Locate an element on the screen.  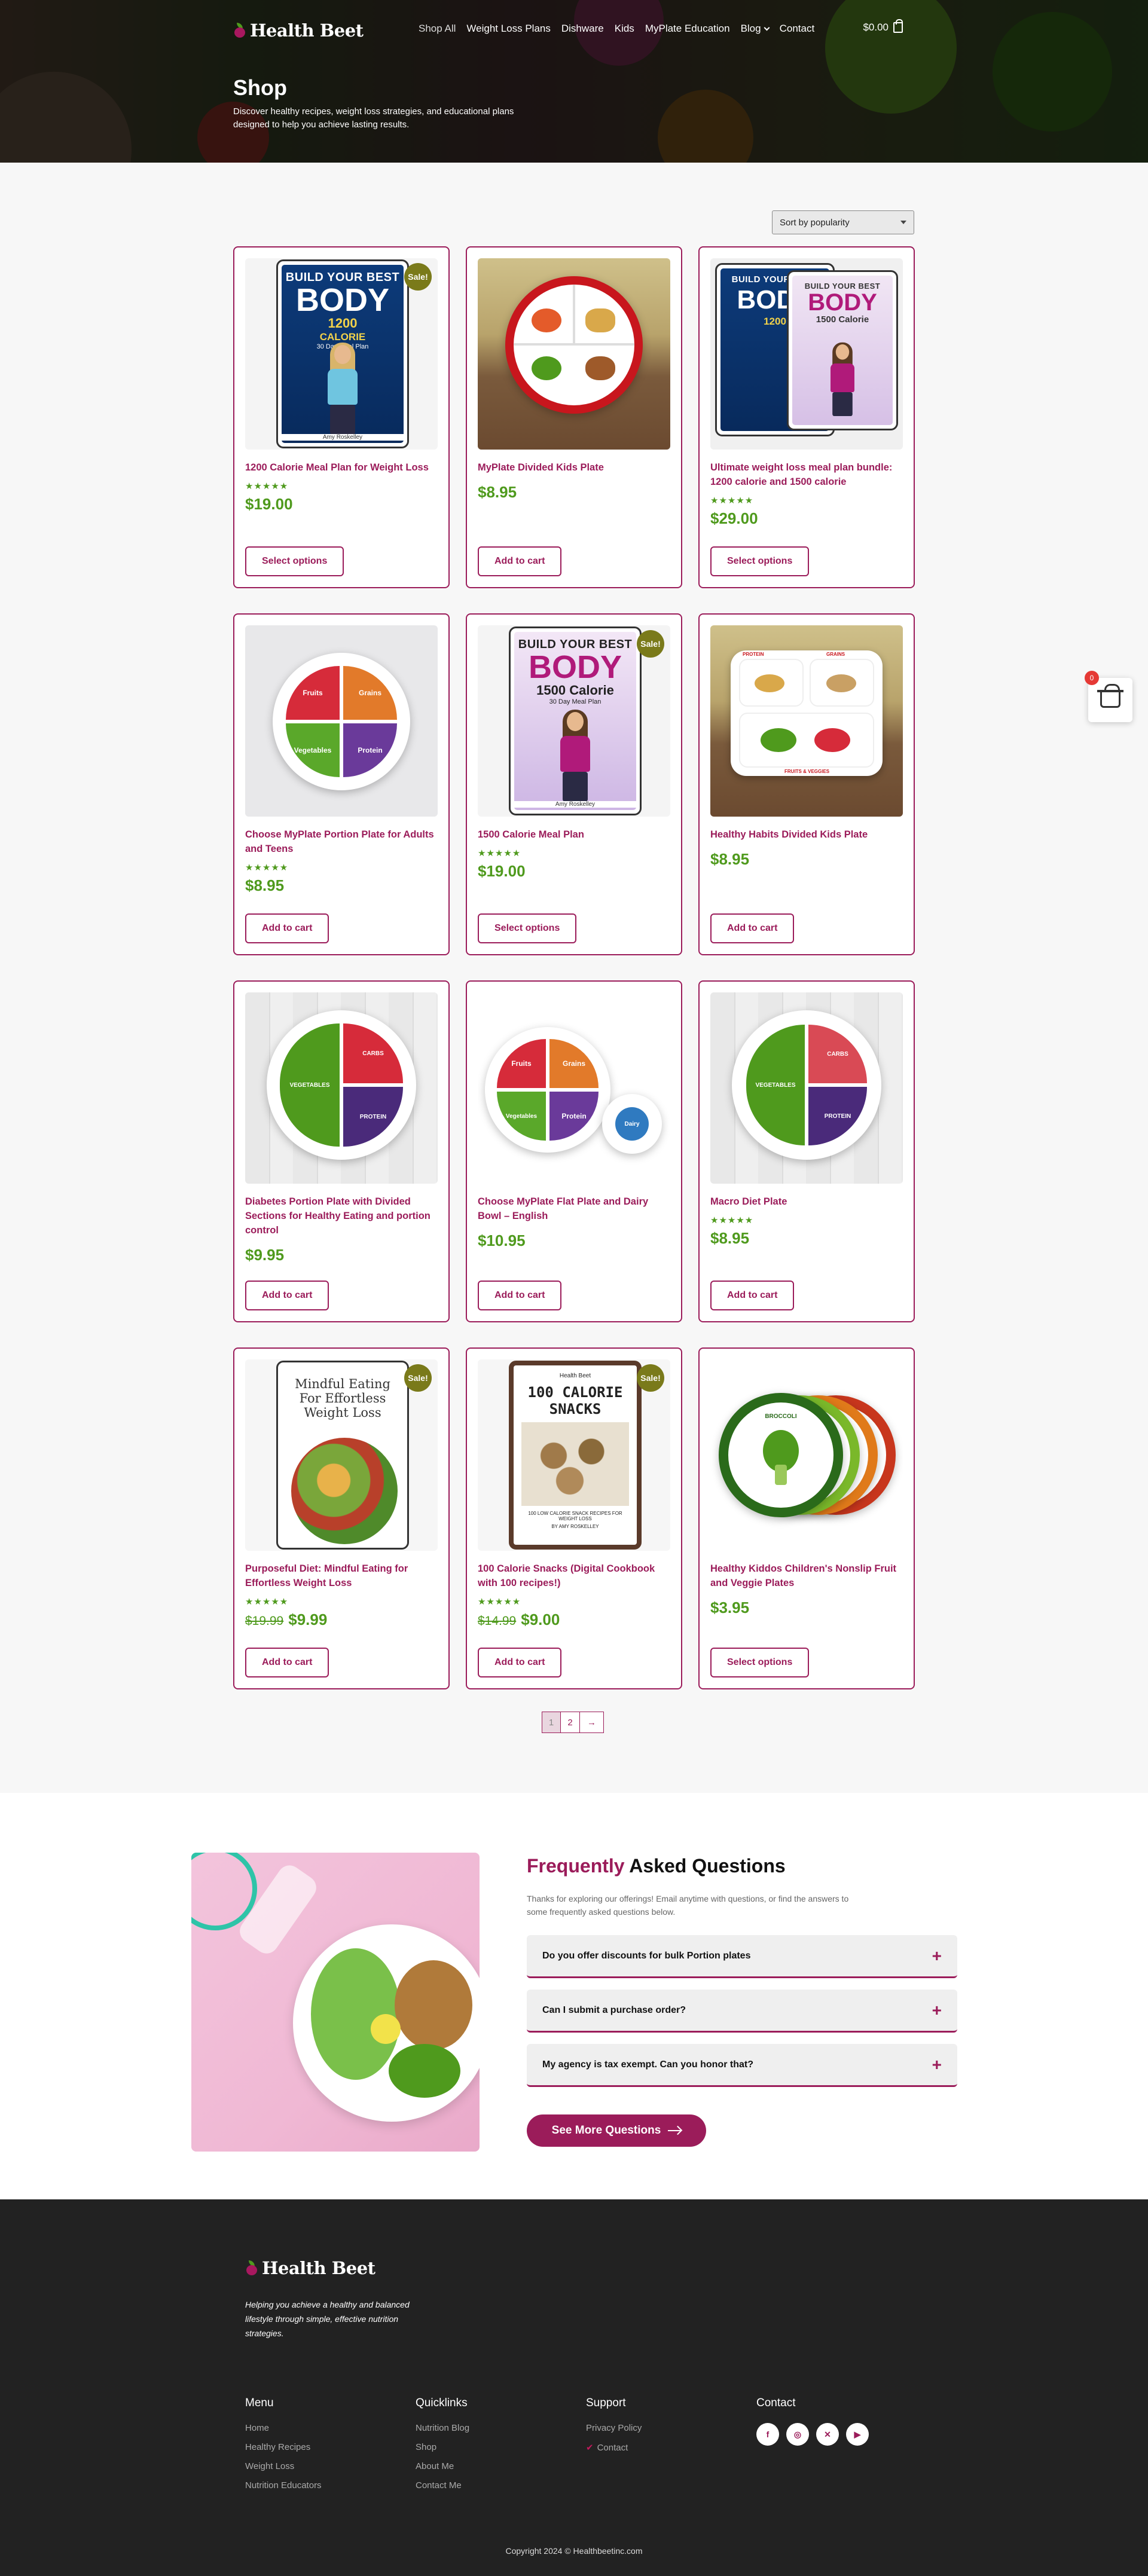
footer-link-contact-me: Contact Me is located at coordinates (442, 2485).